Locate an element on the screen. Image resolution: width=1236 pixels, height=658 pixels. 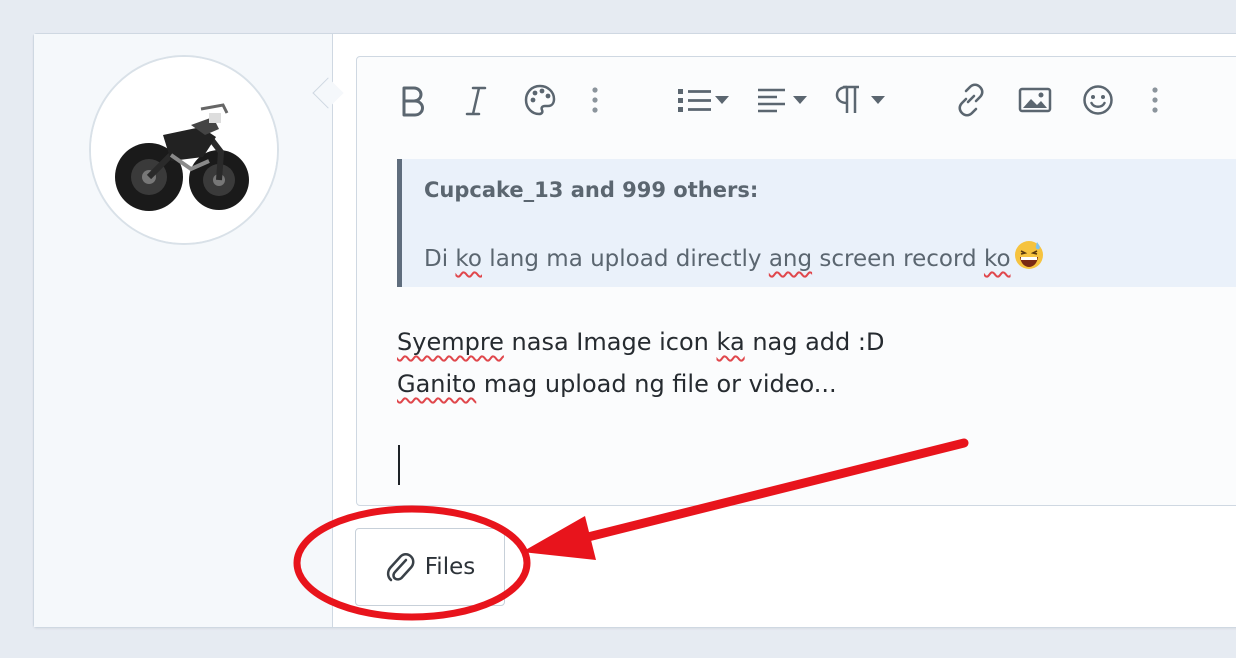
grinning-sweat-emoji-icon is located at coordinates (1029, 258).